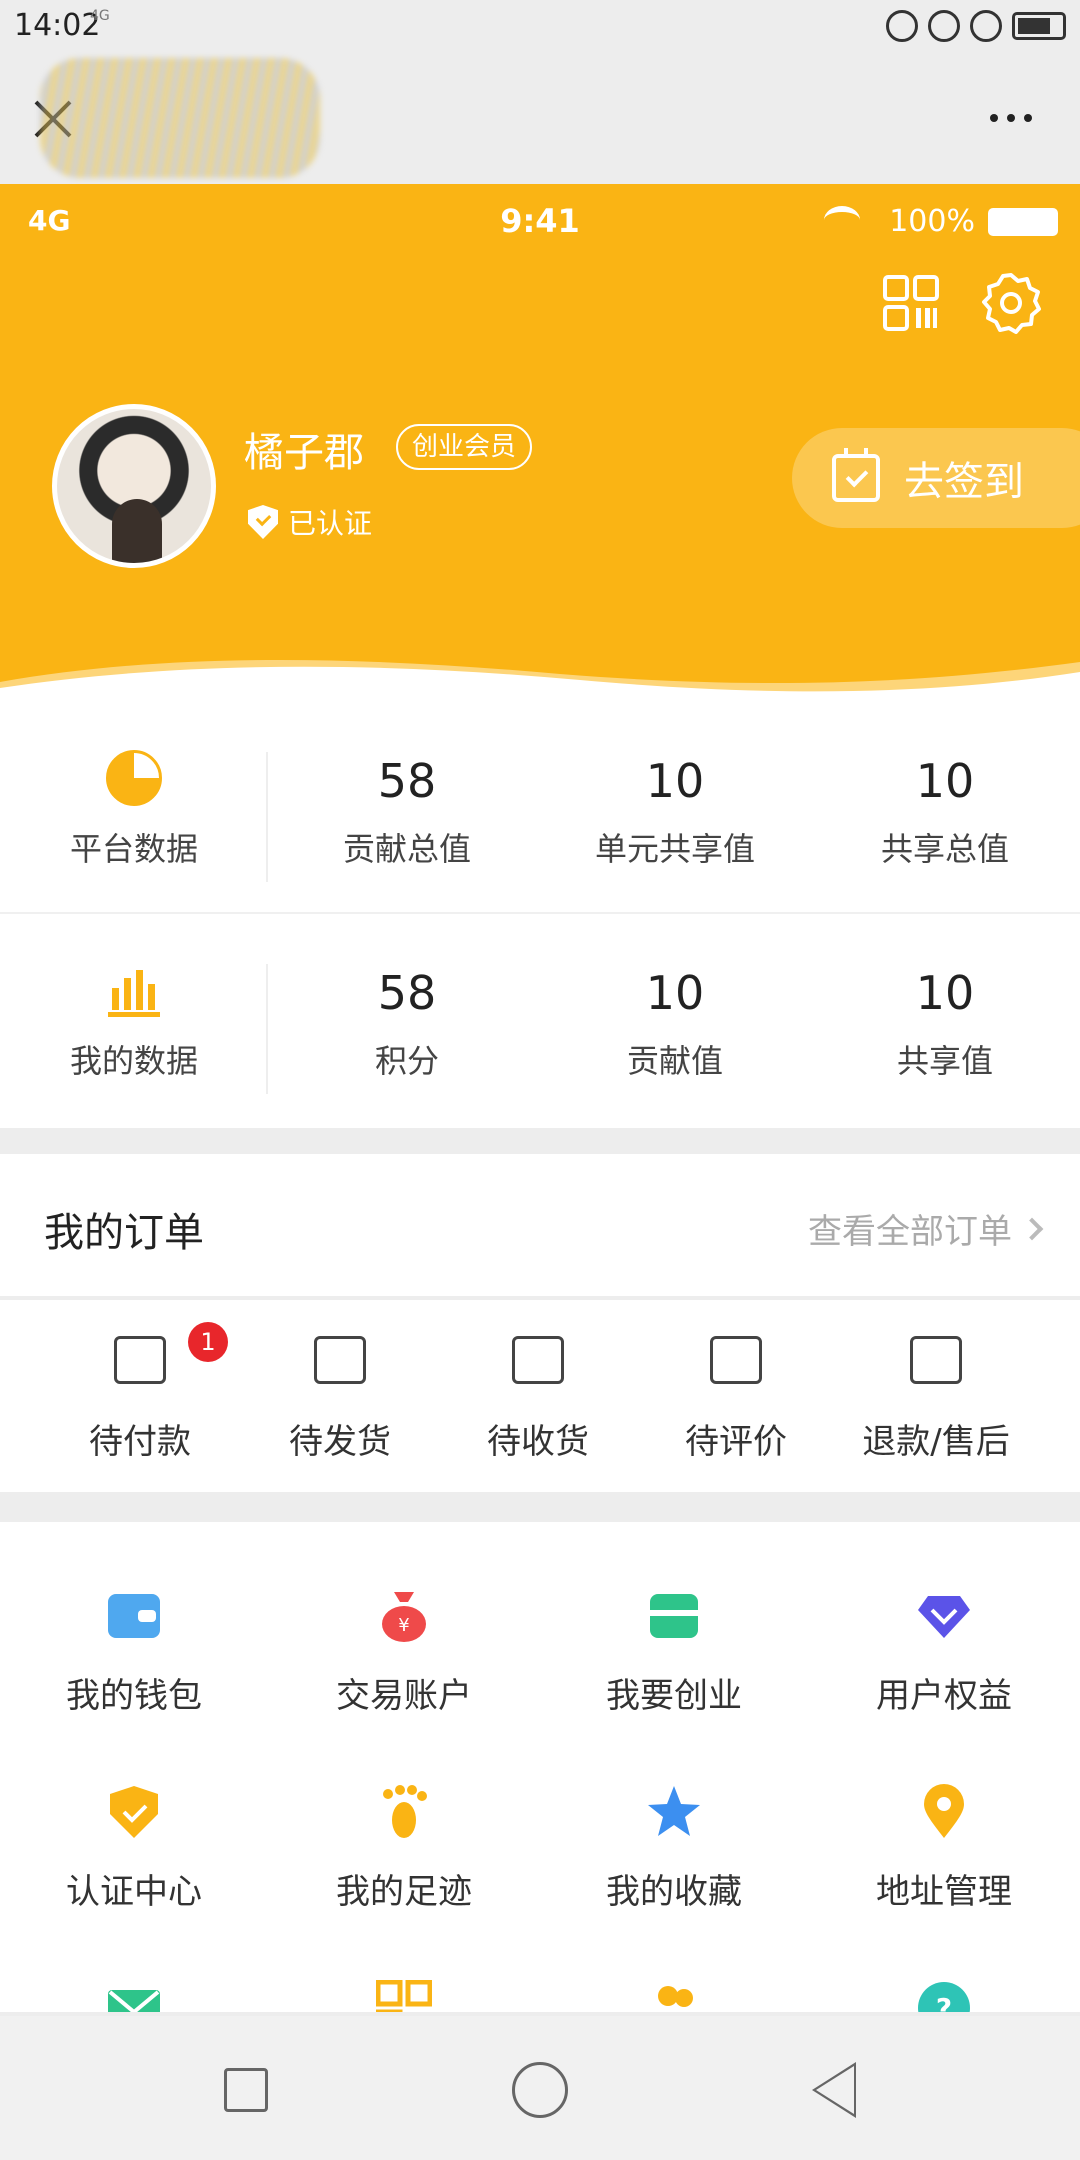  I want to click on system-time: 14:02, so click(57, 25).